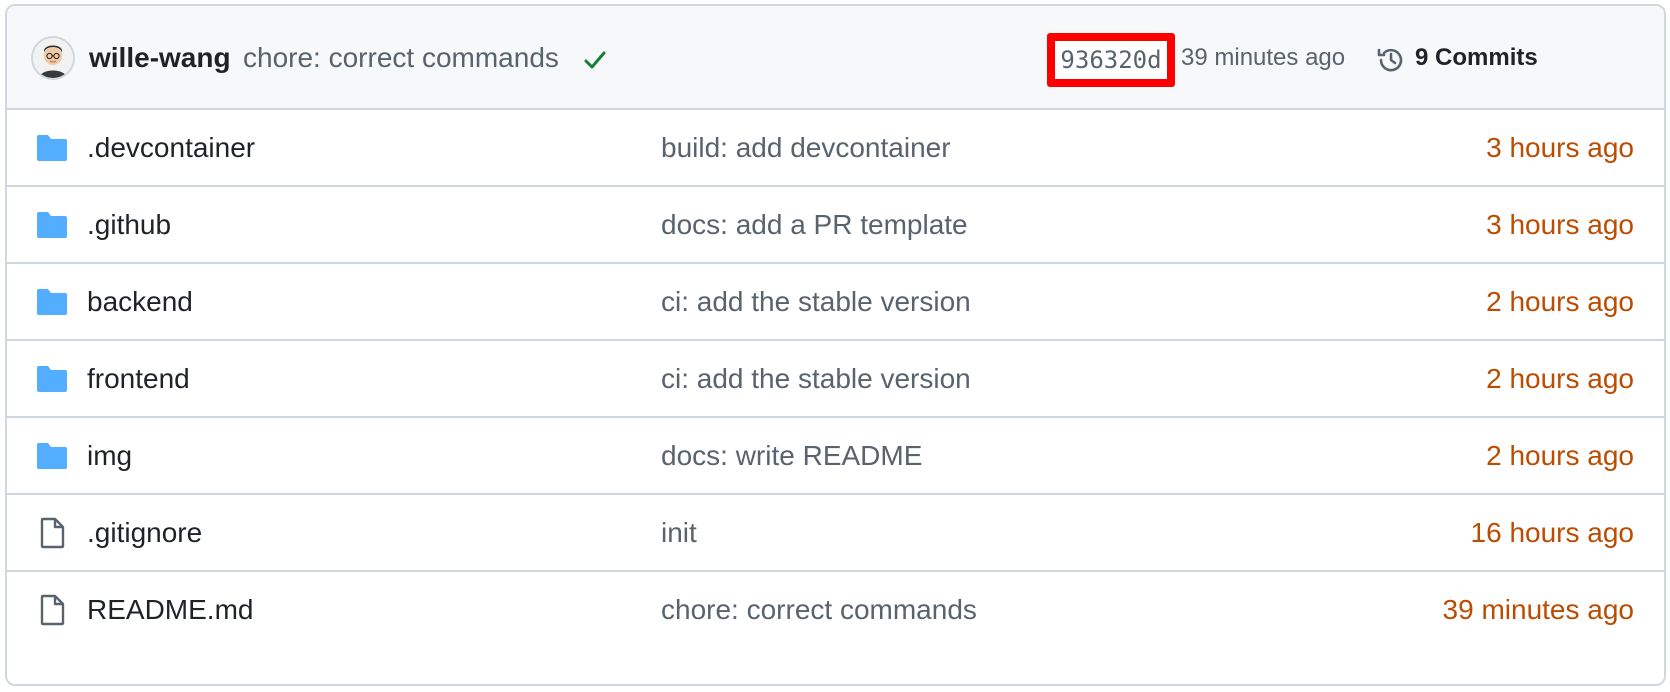  What do you see at coordinates (160, 58) in the screenshot?
I see `commit-author-link: wille-wang` at bounding box center [160, 58].